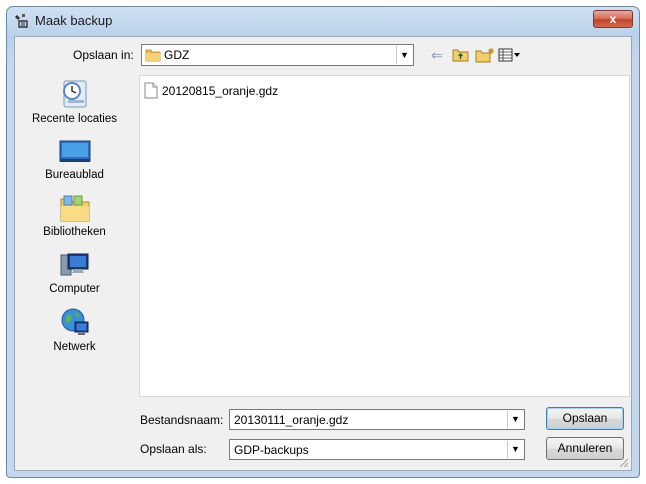 The width and height of the screenshot is (646, 484). I want to click on filename-label: Bestandsnaam:, so click(182, 420).